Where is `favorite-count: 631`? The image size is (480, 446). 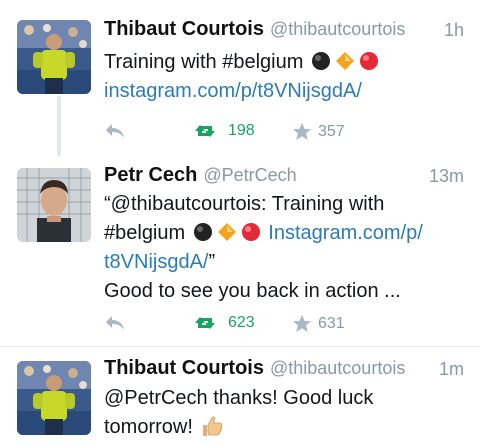 favorite-count: 631 is located at coordinates (331, 323).